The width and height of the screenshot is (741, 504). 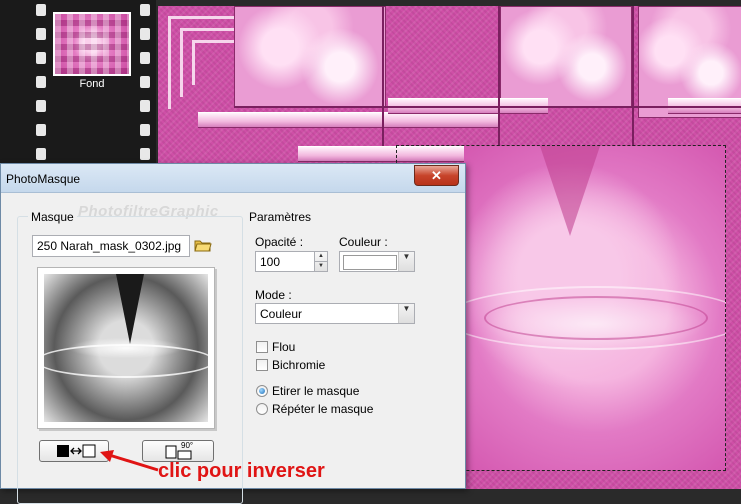 What do you see at coordinates (187, 445) in the screenshot?
I see `rotate-90-label: 90°` at bounding box center [187, 445].